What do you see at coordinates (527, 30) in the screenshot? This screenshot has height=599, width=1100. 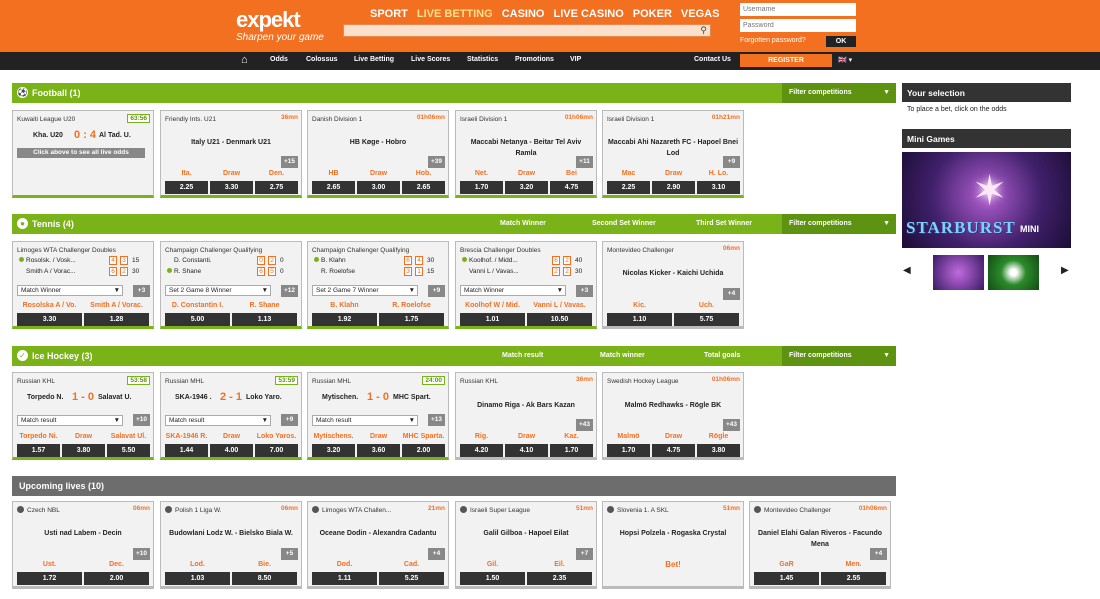 I see `search-input: ⚲` at bounding box center [527, 30].